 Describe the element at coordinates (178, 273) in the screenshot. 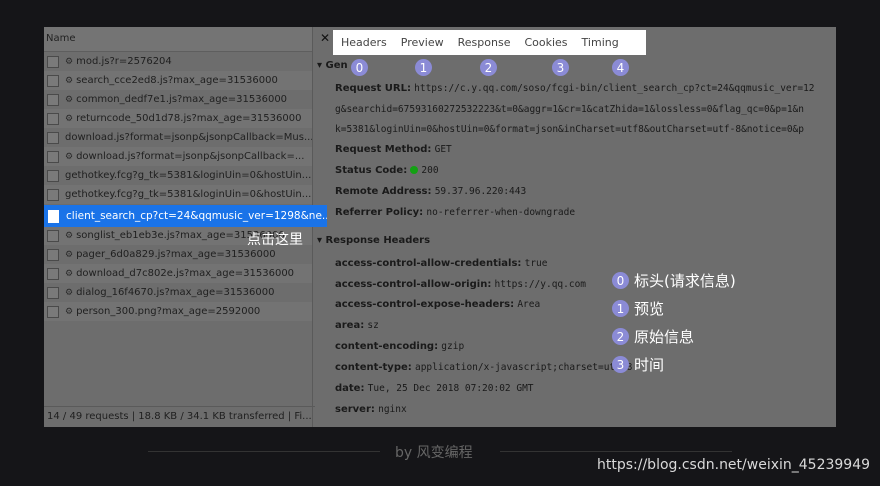

I see `request-row: ⚙ download_d7c802e.js?max_age=31536000` at that location.